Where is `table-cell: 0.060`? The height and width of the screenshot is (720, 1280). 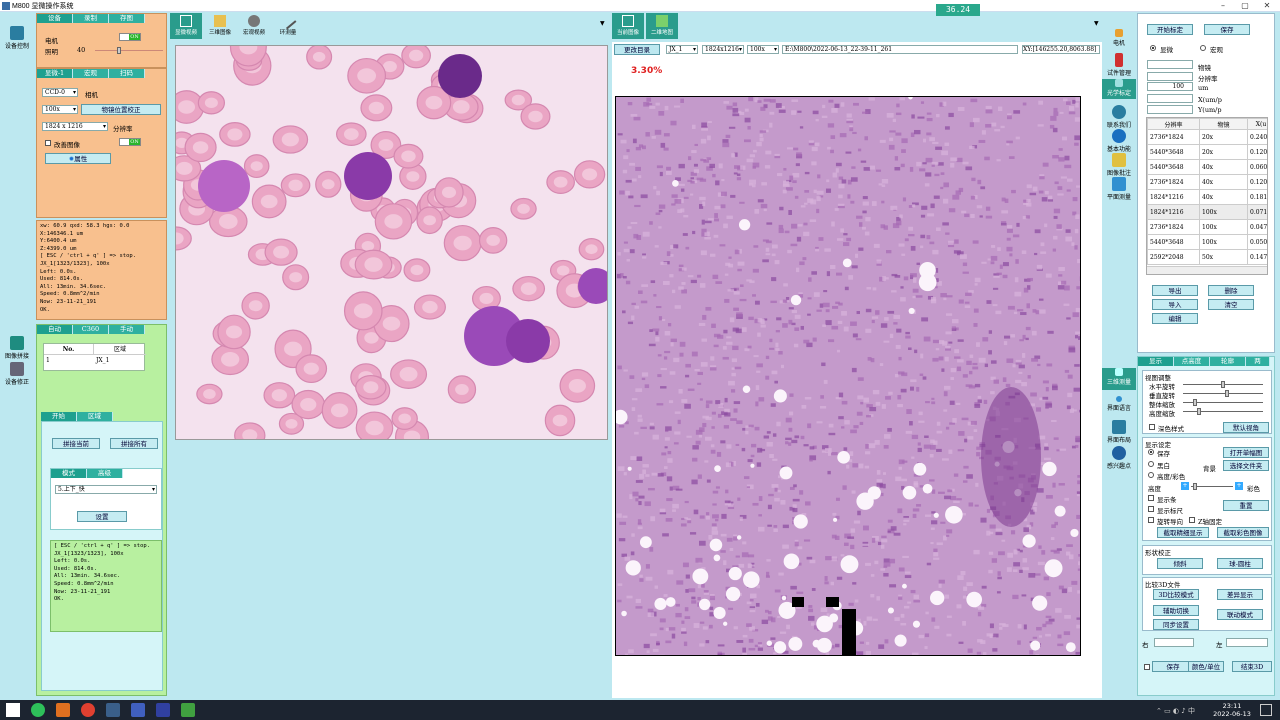
table-cell: 0.060 is located at coordinates (1257, 167).